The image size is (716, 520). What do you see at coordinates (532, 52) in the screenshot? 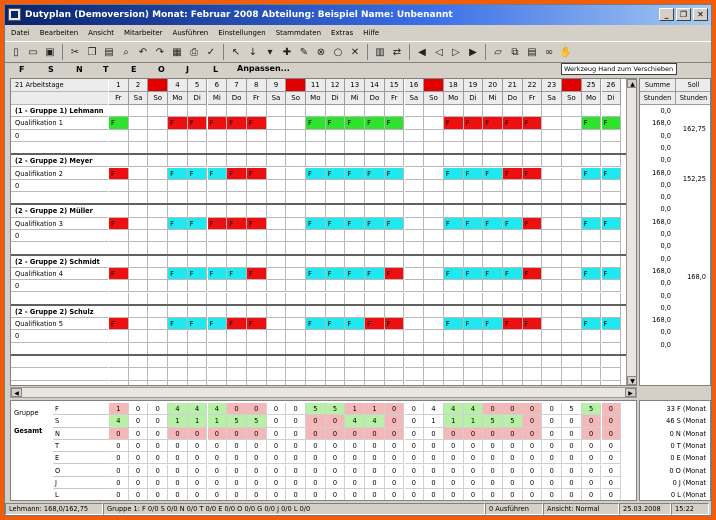
I see `book-icon: ▤` at bounding box center [532, 52].